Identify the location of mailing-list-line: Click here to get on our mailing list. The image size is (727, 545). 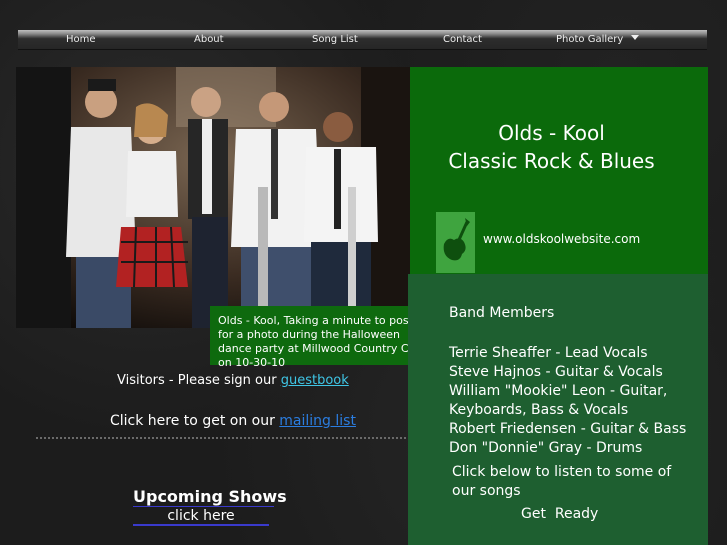
(235, 421).